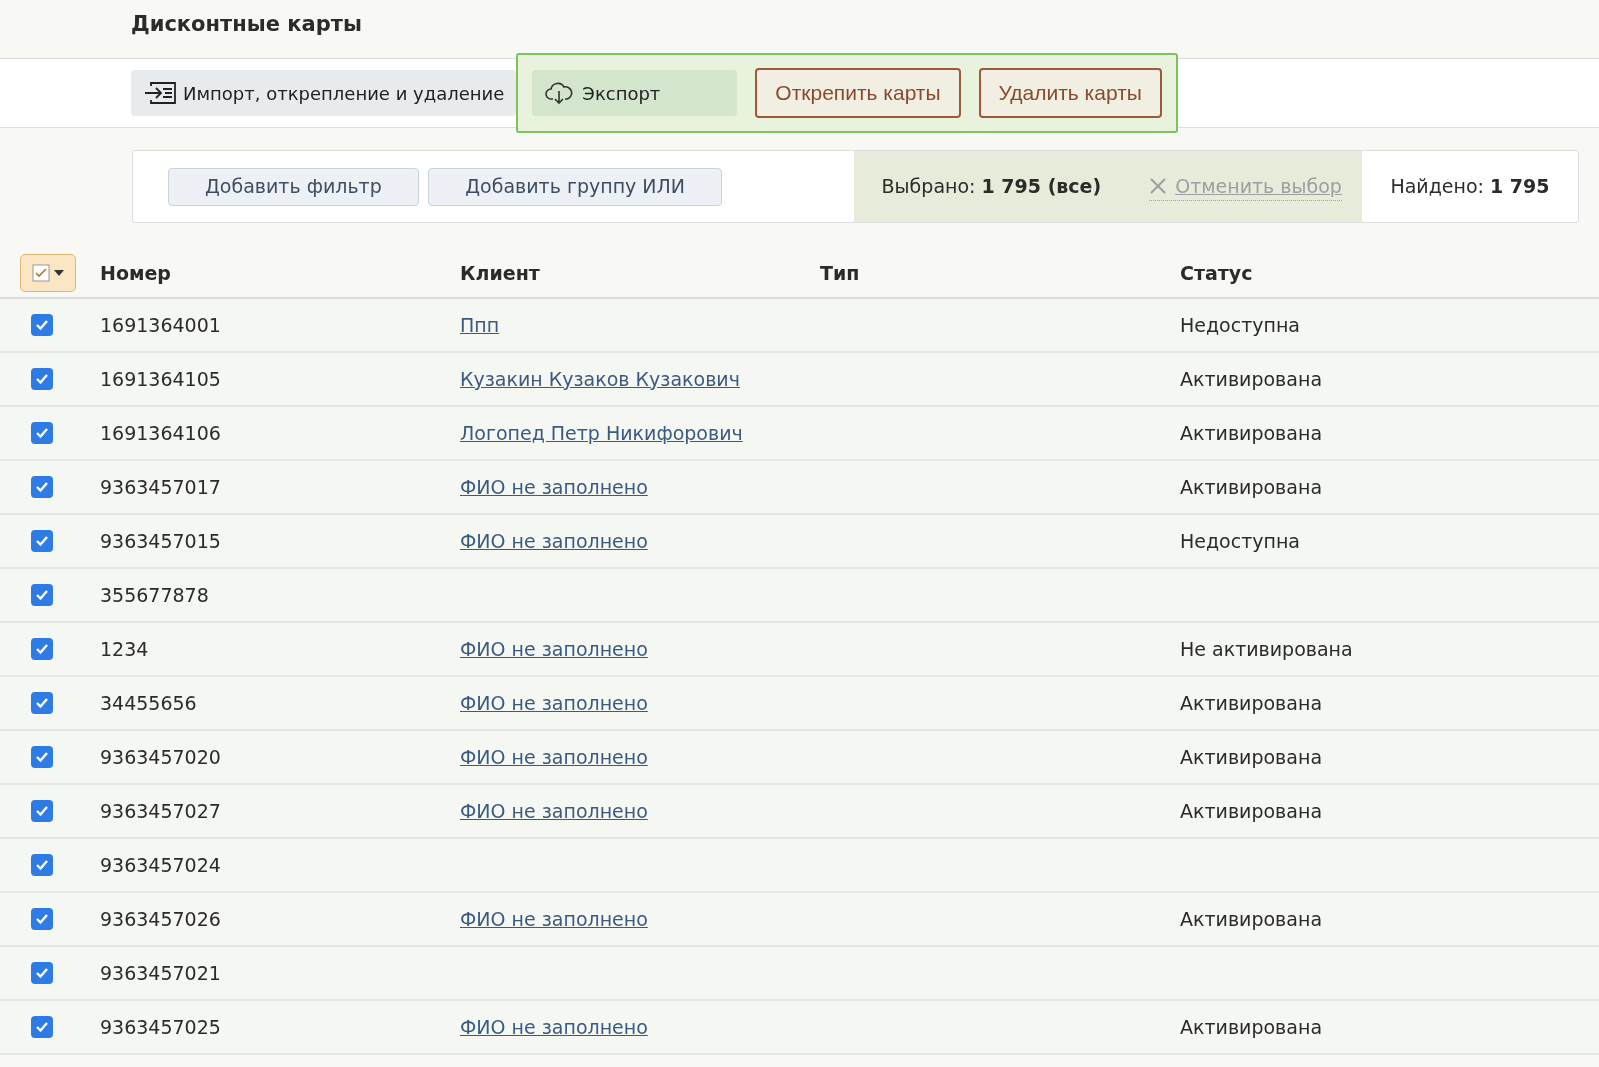  I want to click on card-status: Не активирована, so click(1266, 648).